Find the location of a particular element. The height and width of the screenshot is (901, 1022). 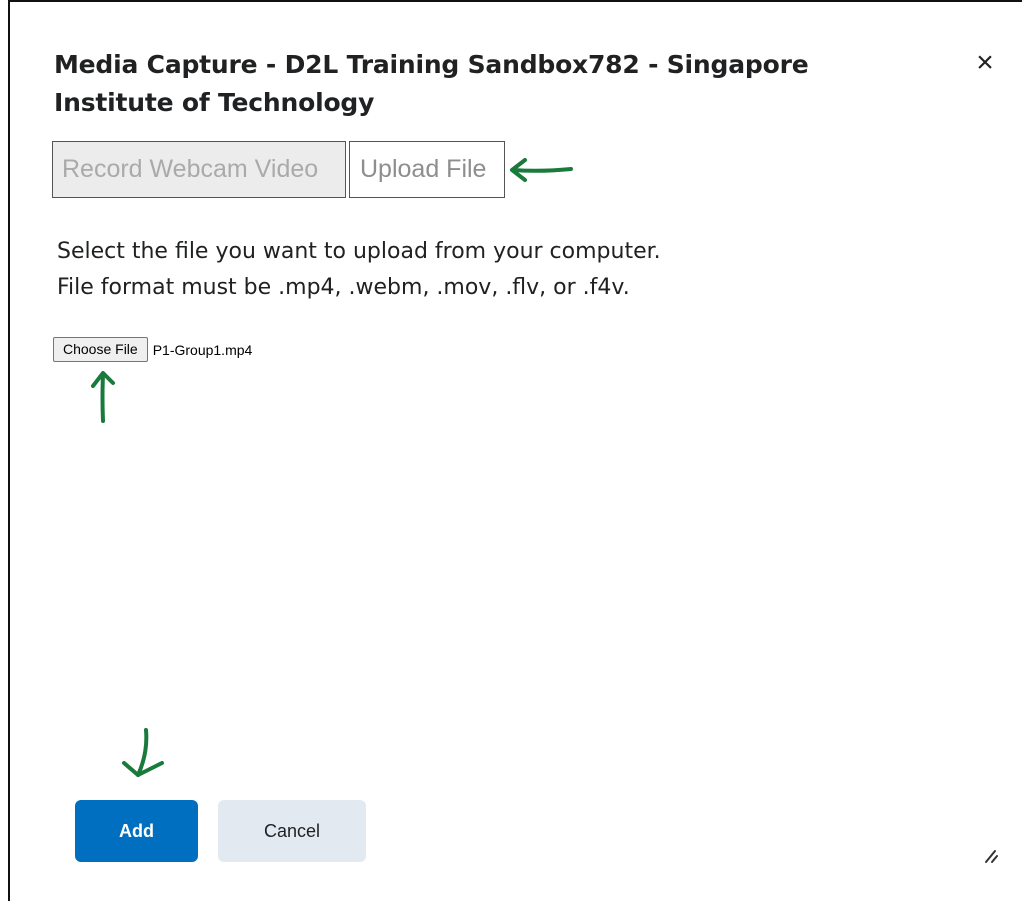

arrow-down-icon is located at coordinates (143, 752).